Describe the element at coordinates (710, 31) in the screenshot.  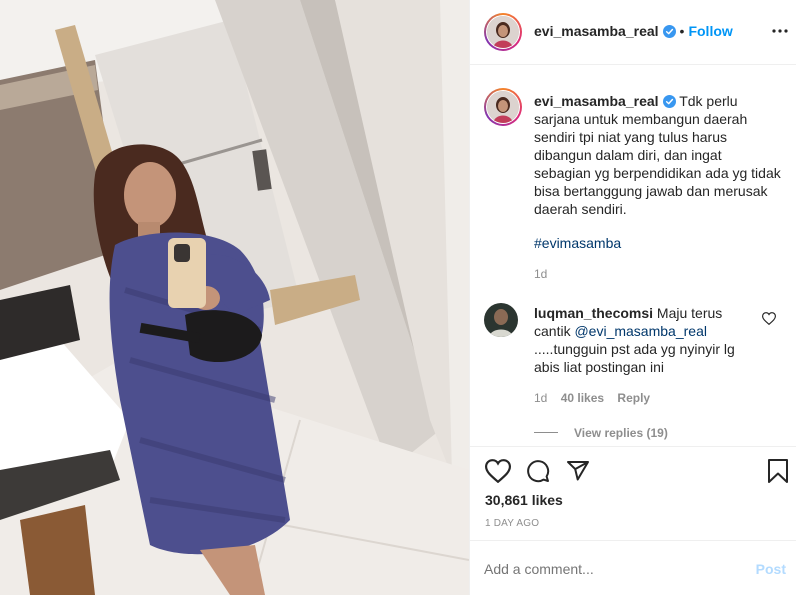
I see `follow-button: Follow` at that location.